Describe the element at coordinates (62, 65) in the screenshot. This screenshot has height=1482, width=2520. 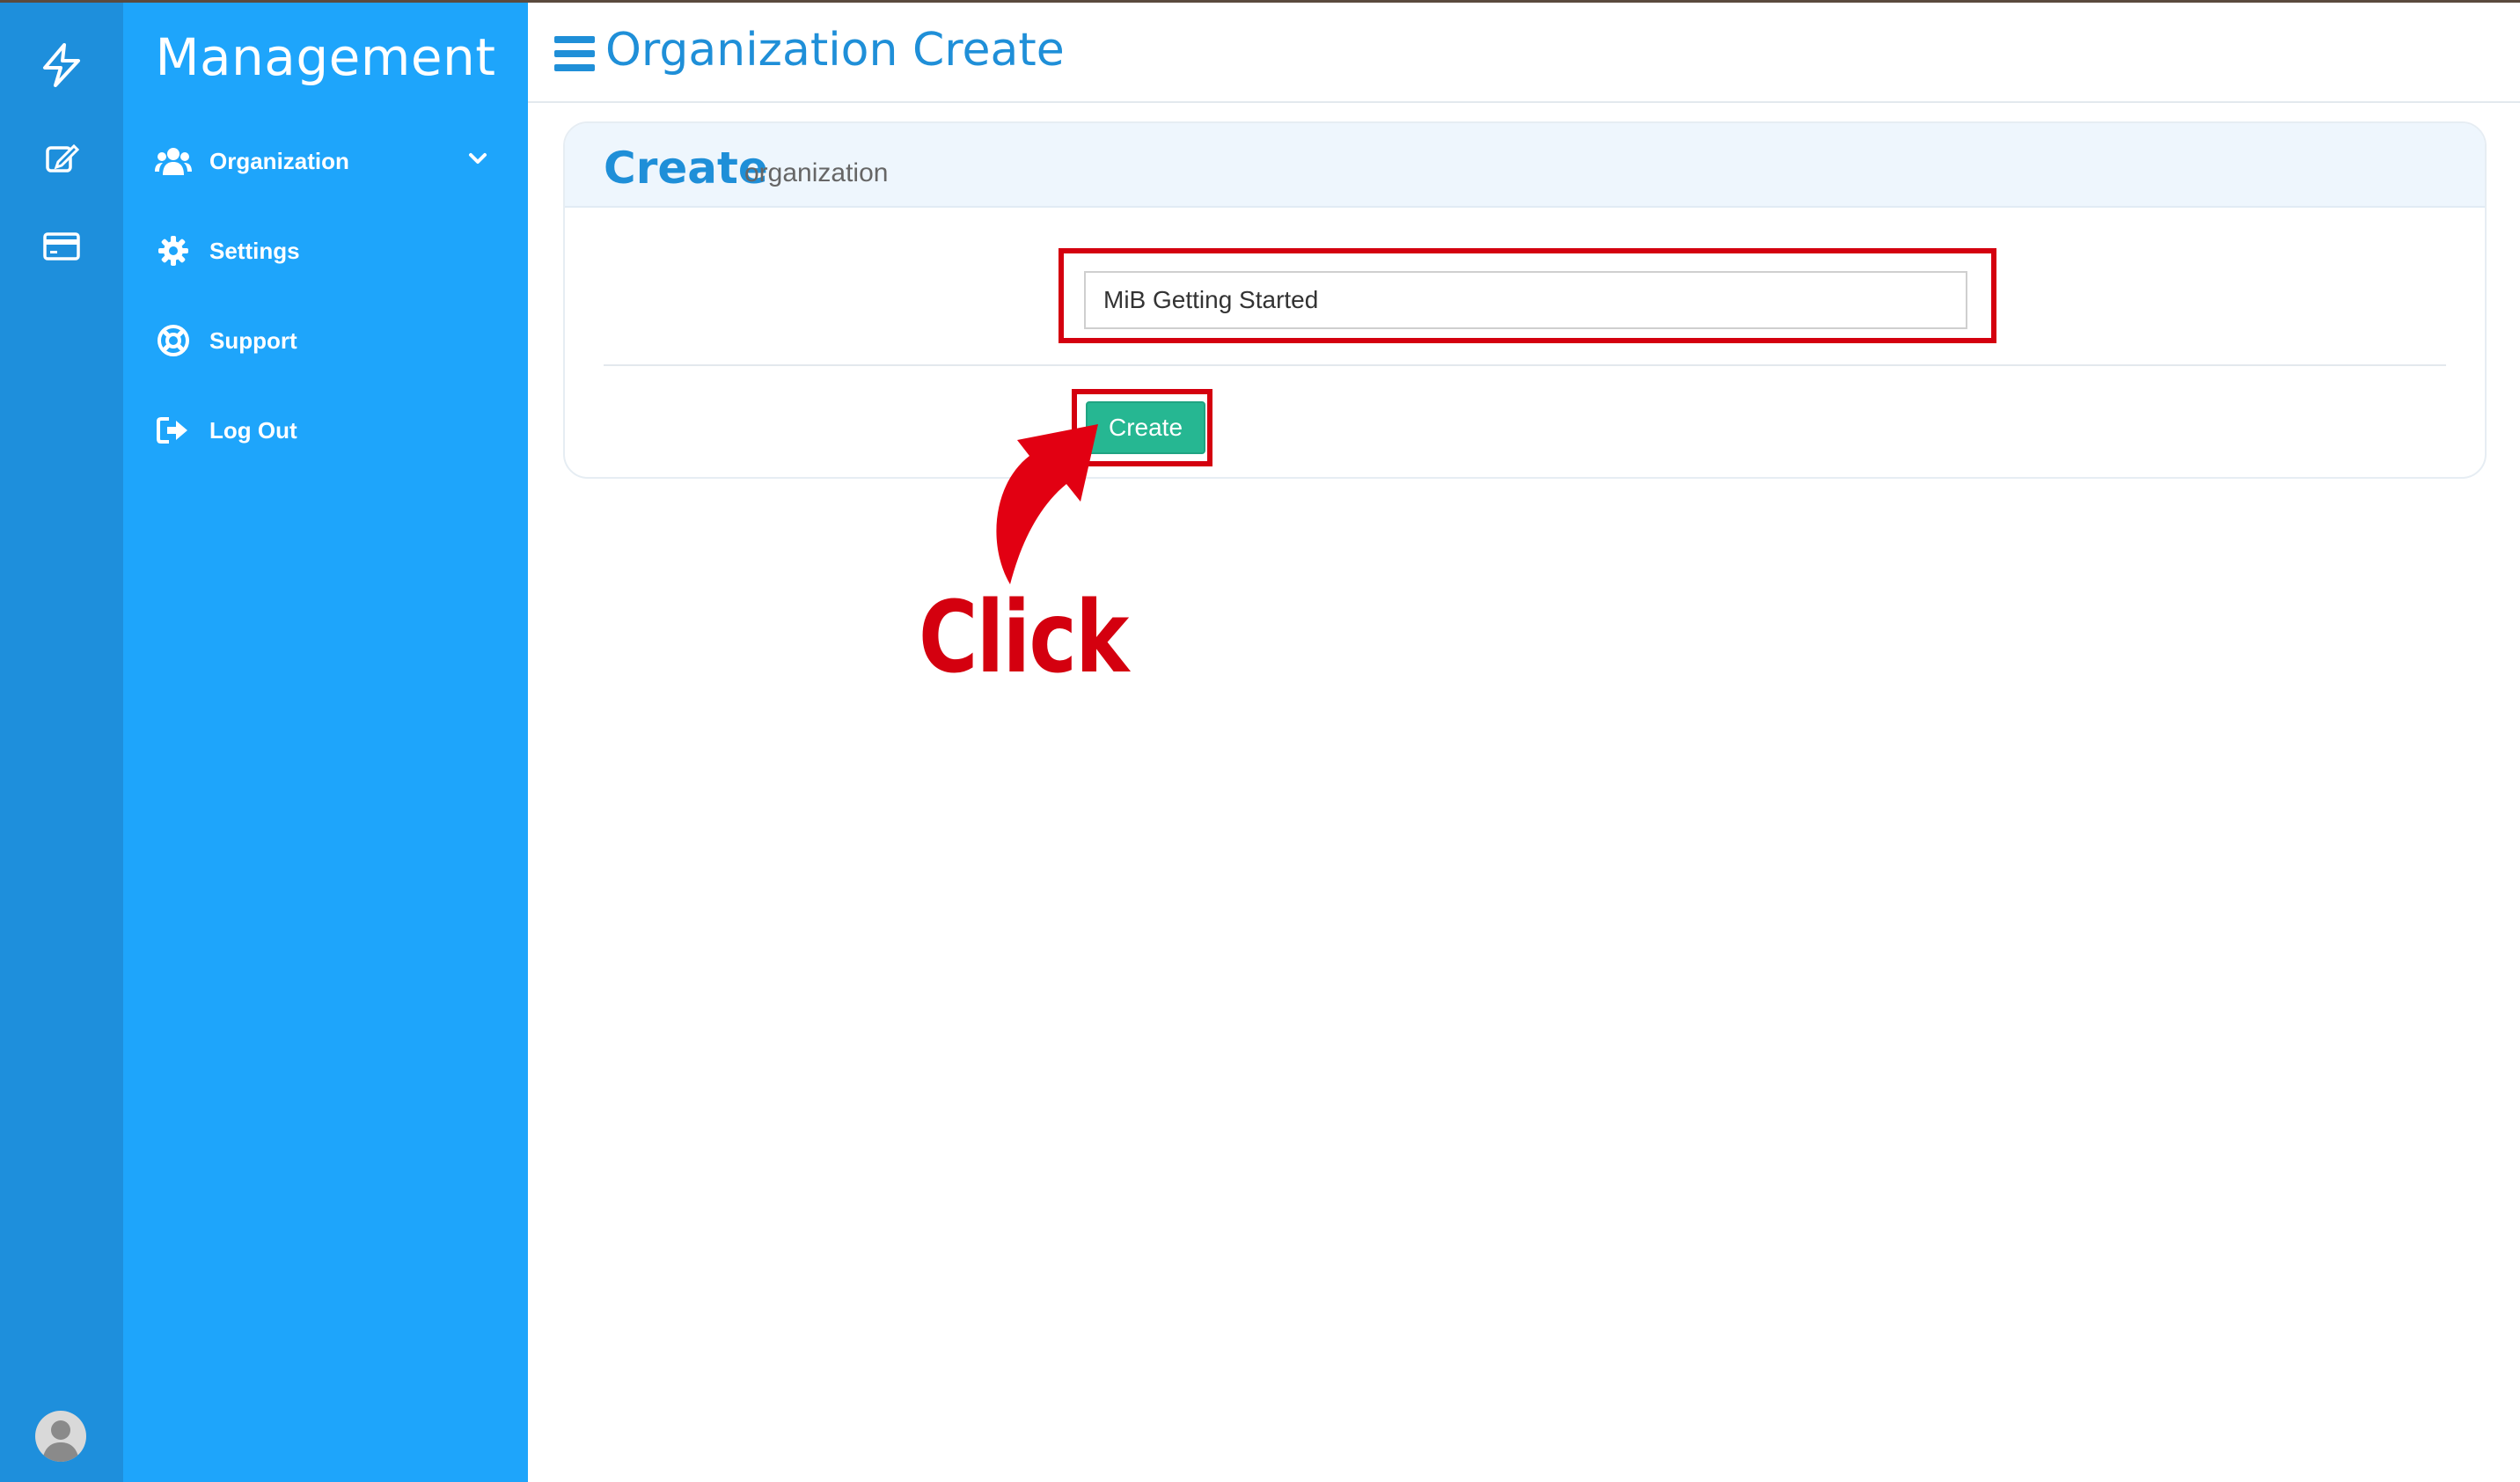
I see `bolt-icon` at that location.